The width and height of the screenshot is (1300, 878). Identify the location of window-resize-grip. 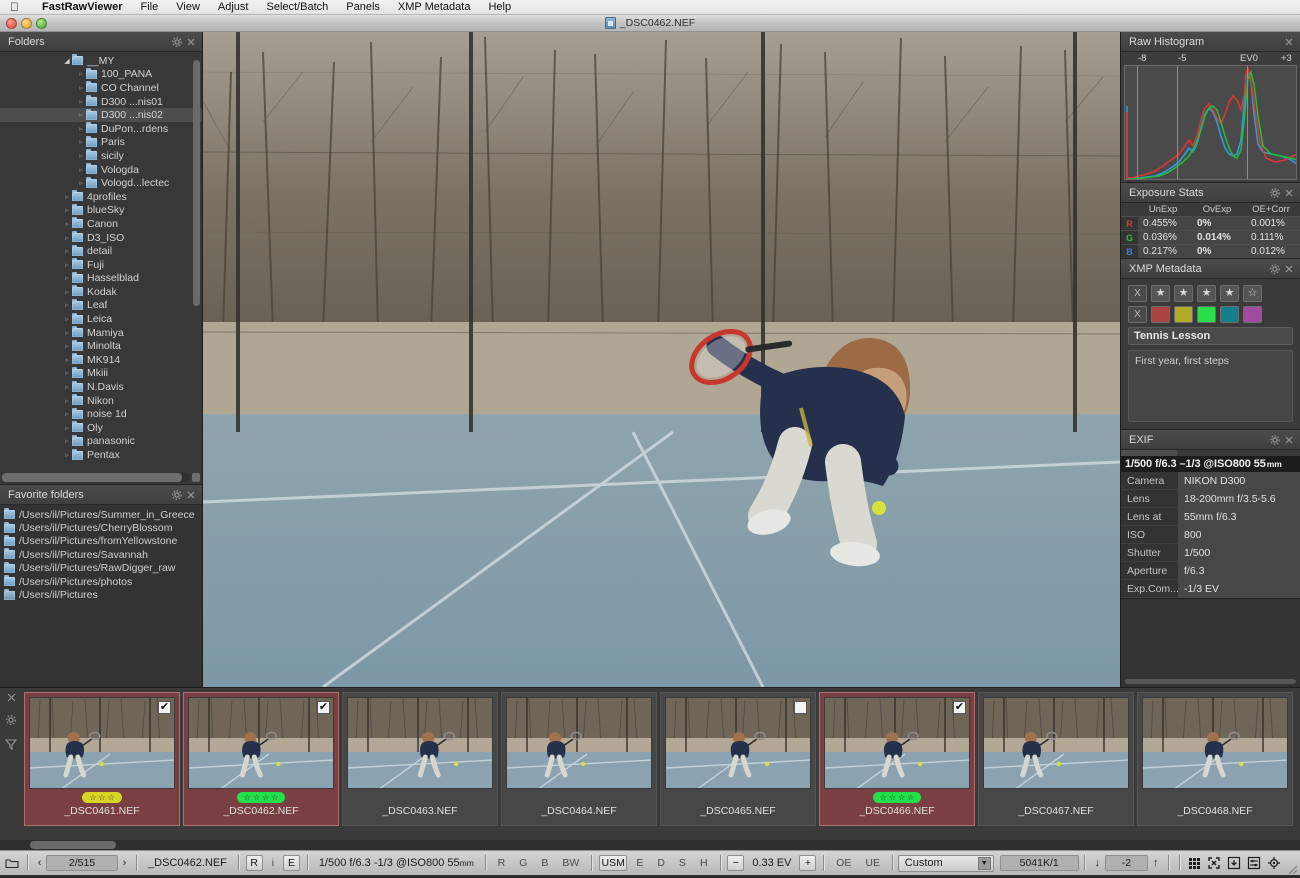
(1292, 869).